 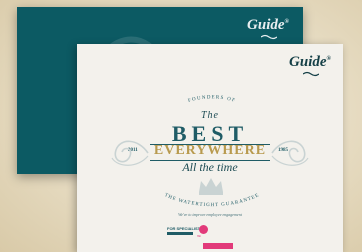 What do you see at coordinates (203, 229) in the screenshot?
I see `partner-badge-icon` at bounding box center [203, 229].